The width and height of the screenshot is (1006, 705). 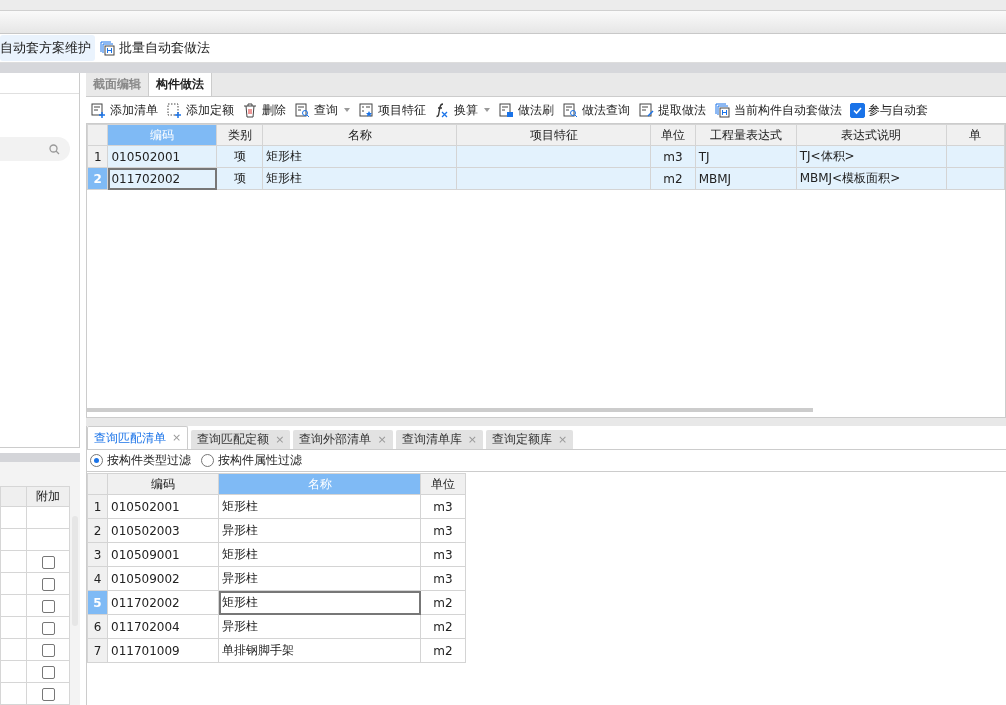 I want to click on table-cell: 010509001, so click(x=145, y=554).